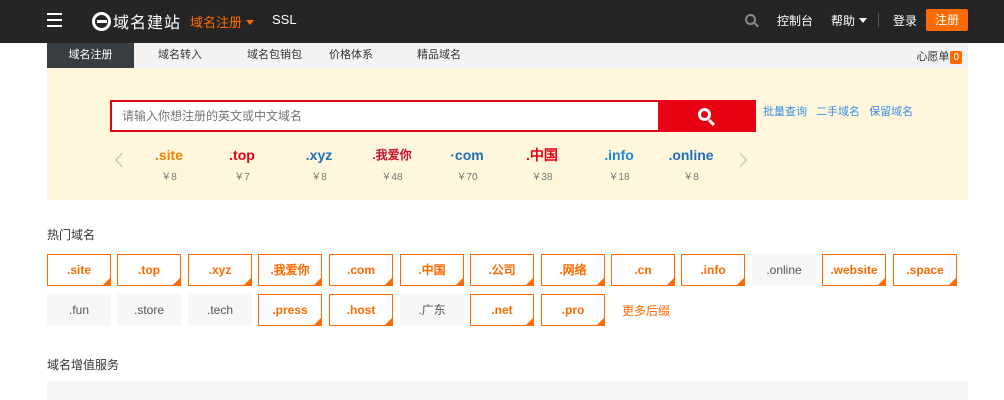 This screenshot has width=1004, height=400. What do you see at coordinates (542, 164) in the screenshot?
I see `promo-tld: .中国 ￥38` at bounding box center [542, 164].